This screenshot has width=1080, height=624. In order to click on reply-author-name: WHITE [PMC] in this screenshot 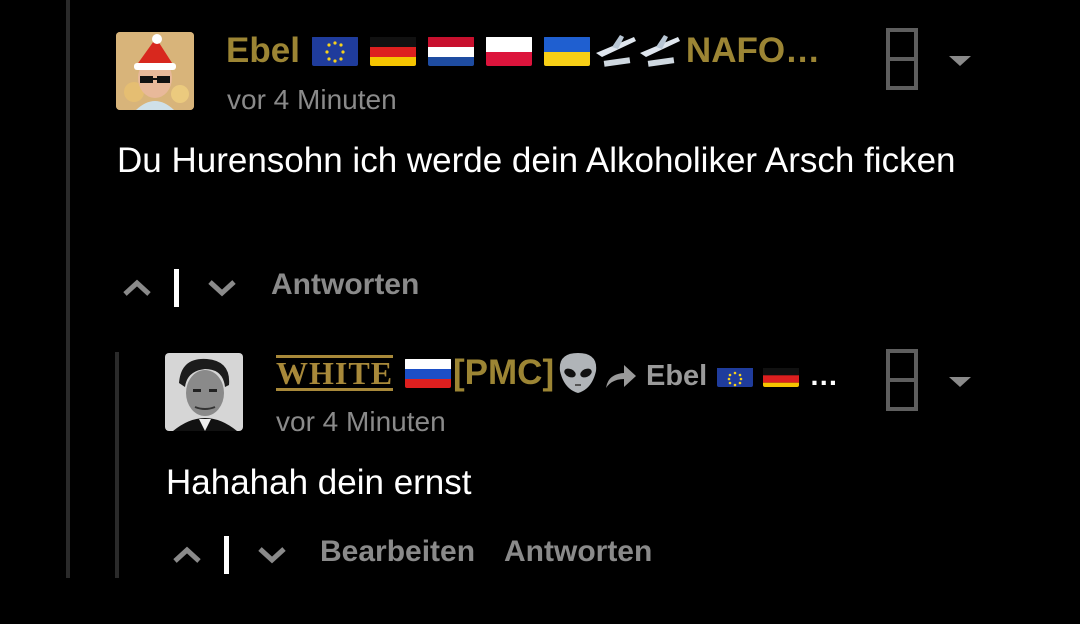, I will do `click(438, 373)`.